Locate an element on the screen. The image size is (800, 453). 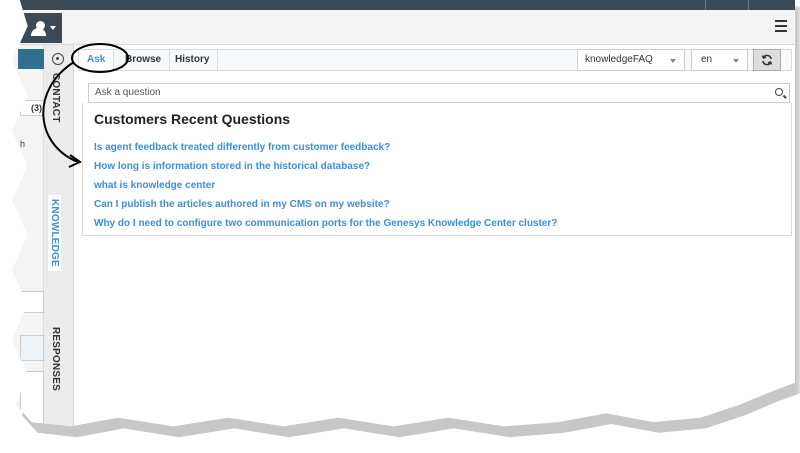
search-input is located at coordinates (425, 92).